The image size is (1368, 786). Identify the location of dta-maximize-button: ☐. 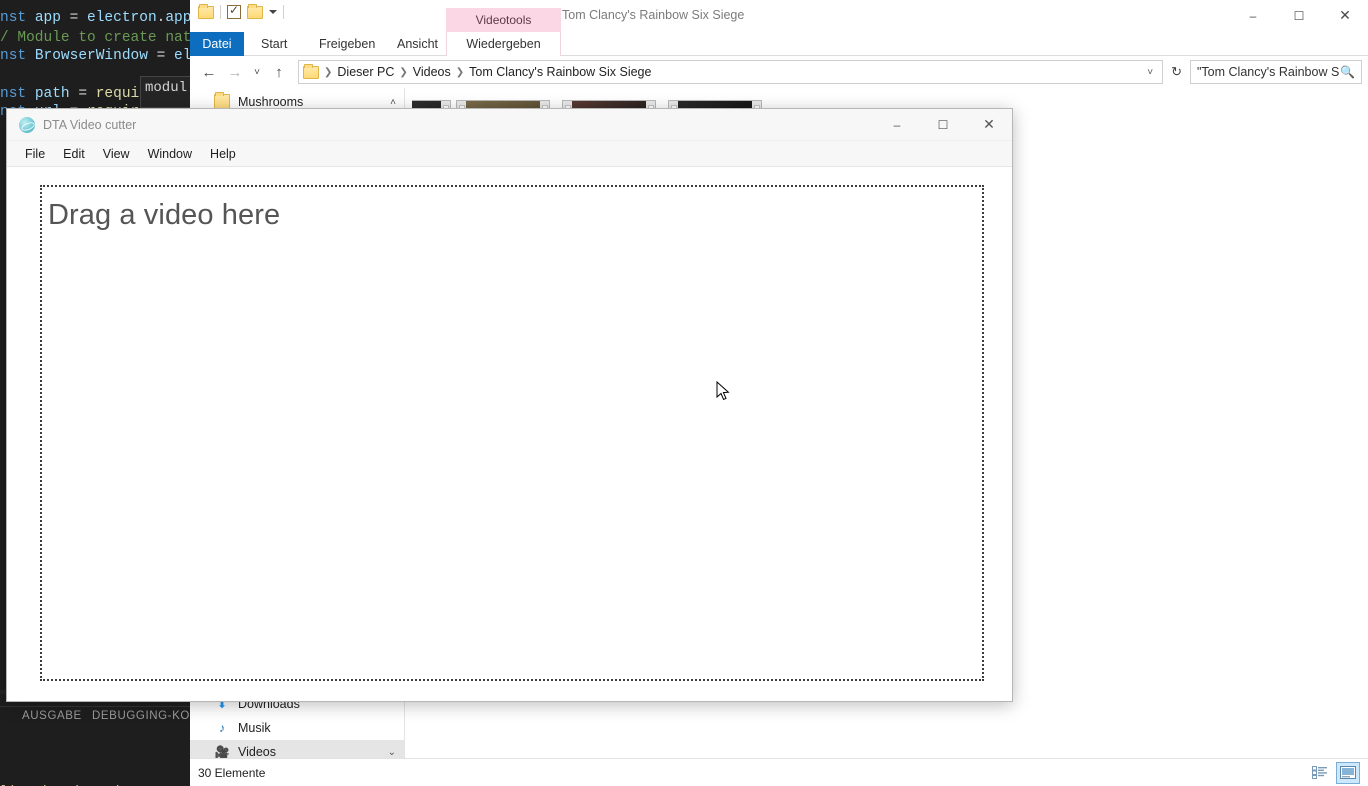
(943, 124).